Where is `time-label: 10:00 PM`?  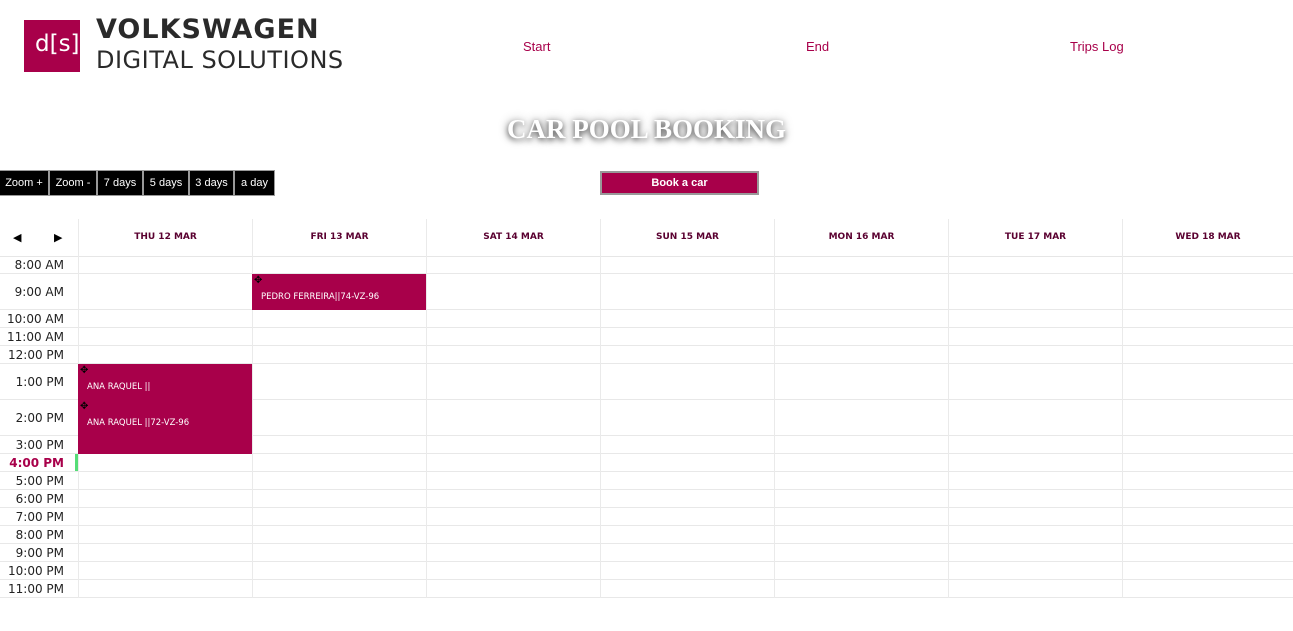
time-label: 10:00 PM is located at coordinates (36, 571).